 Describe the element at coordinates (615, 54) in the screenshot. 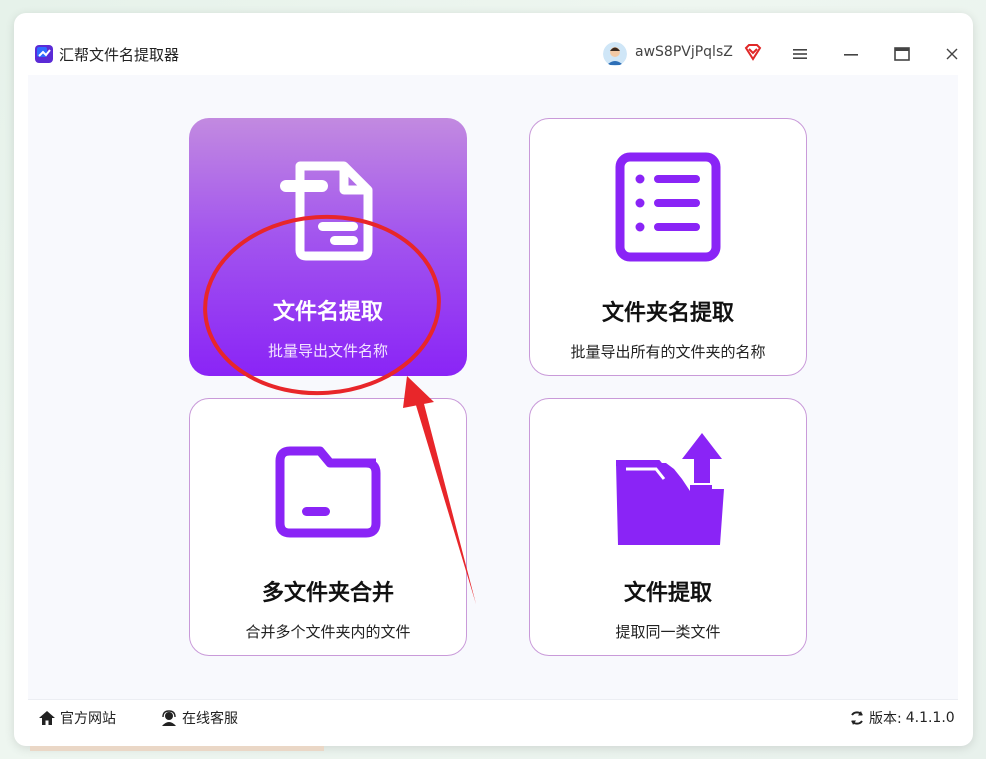

I see `user-avatar` at that location.